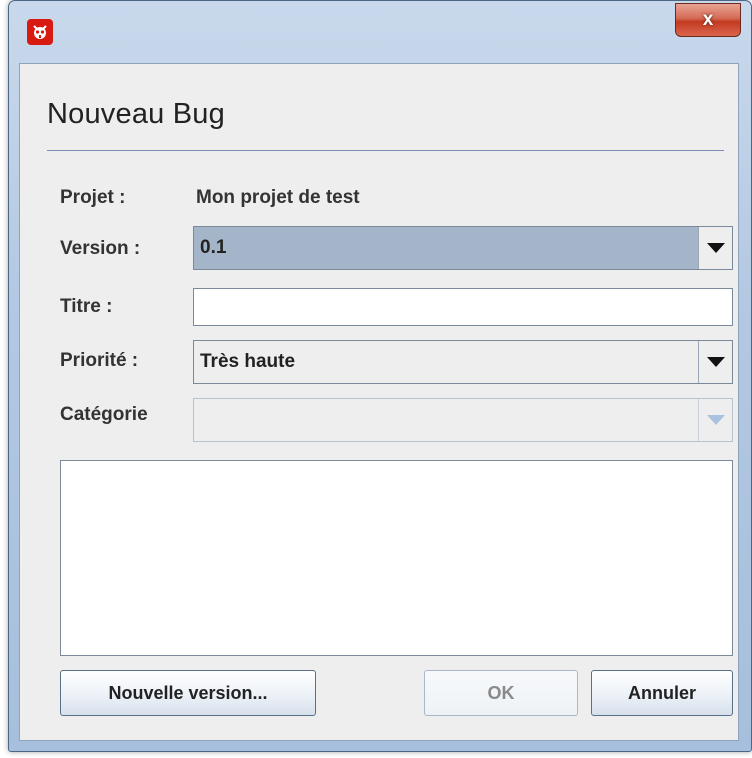 The image size is (752, 758). I want to click on priorite-combobox: Très haute, so click(463, 362).